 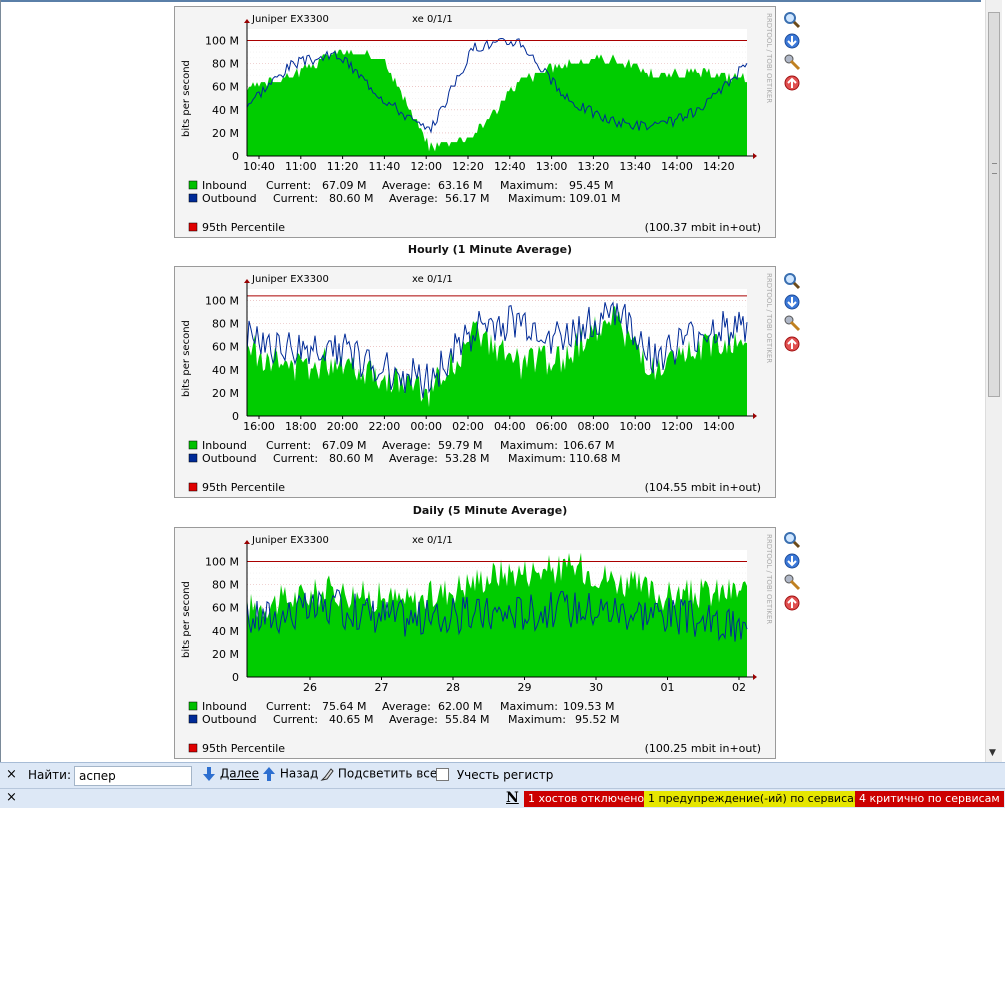 I want to click on x-tick-label: 10:00, so click(x=635, y=426).